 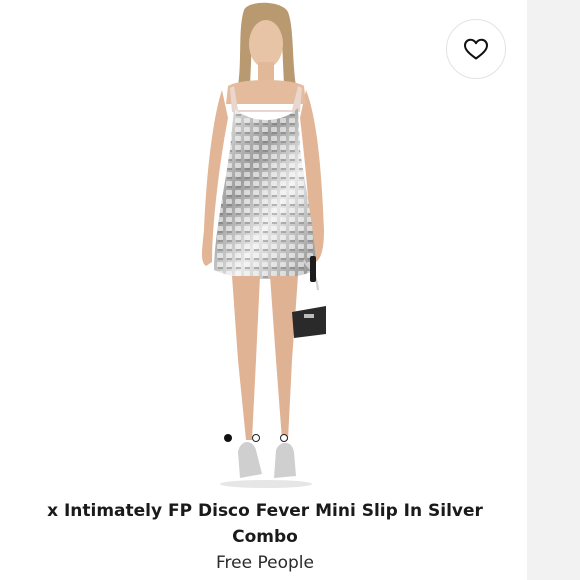 I want to click on heart-icon, so click(x=476, y=49).